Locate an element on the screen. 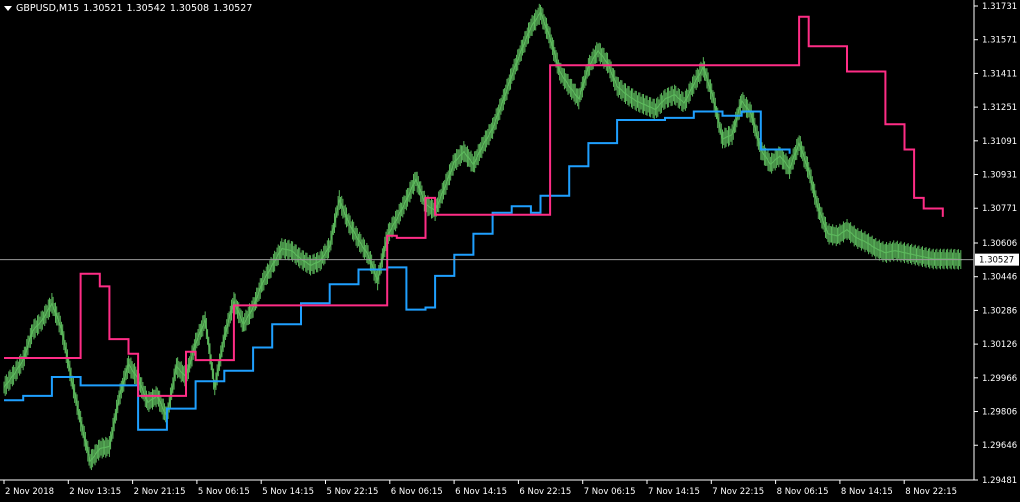  x-tick-label: 2 Nov 2018 is located at coordinates (29, 492).